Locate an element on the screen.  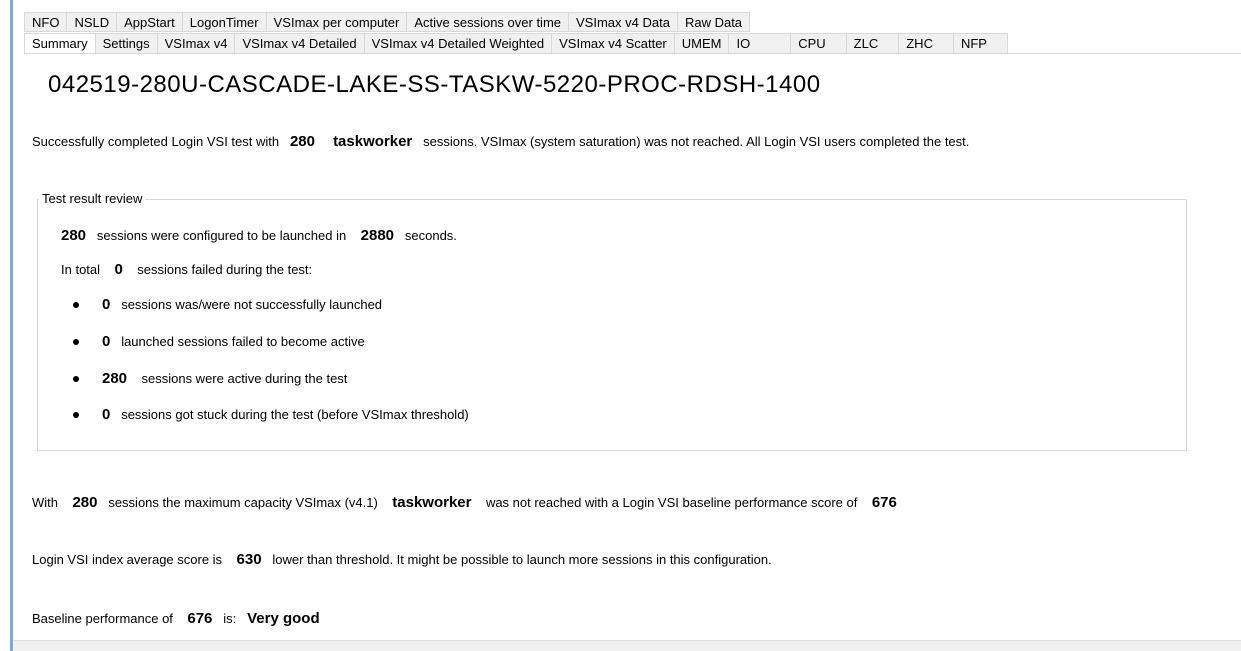
baseline-score: 676 is located at coordinates (200, 618).